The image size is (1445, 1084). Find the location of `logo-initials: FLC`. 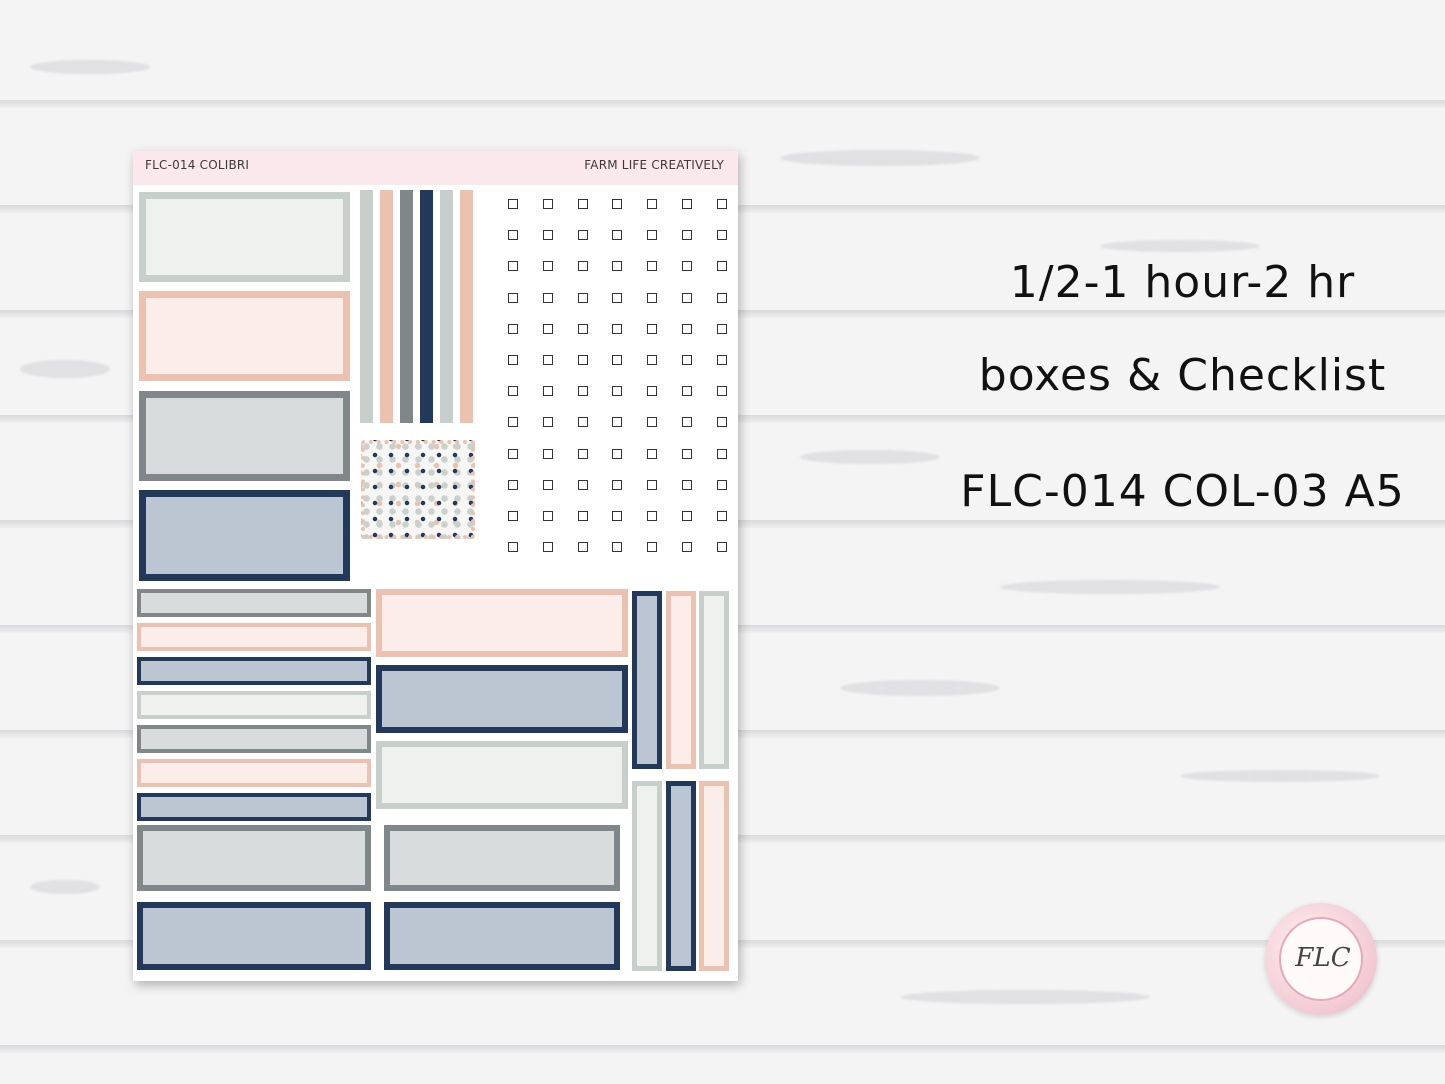

logo-initials: FLC is located at coordinates (1323, 958).